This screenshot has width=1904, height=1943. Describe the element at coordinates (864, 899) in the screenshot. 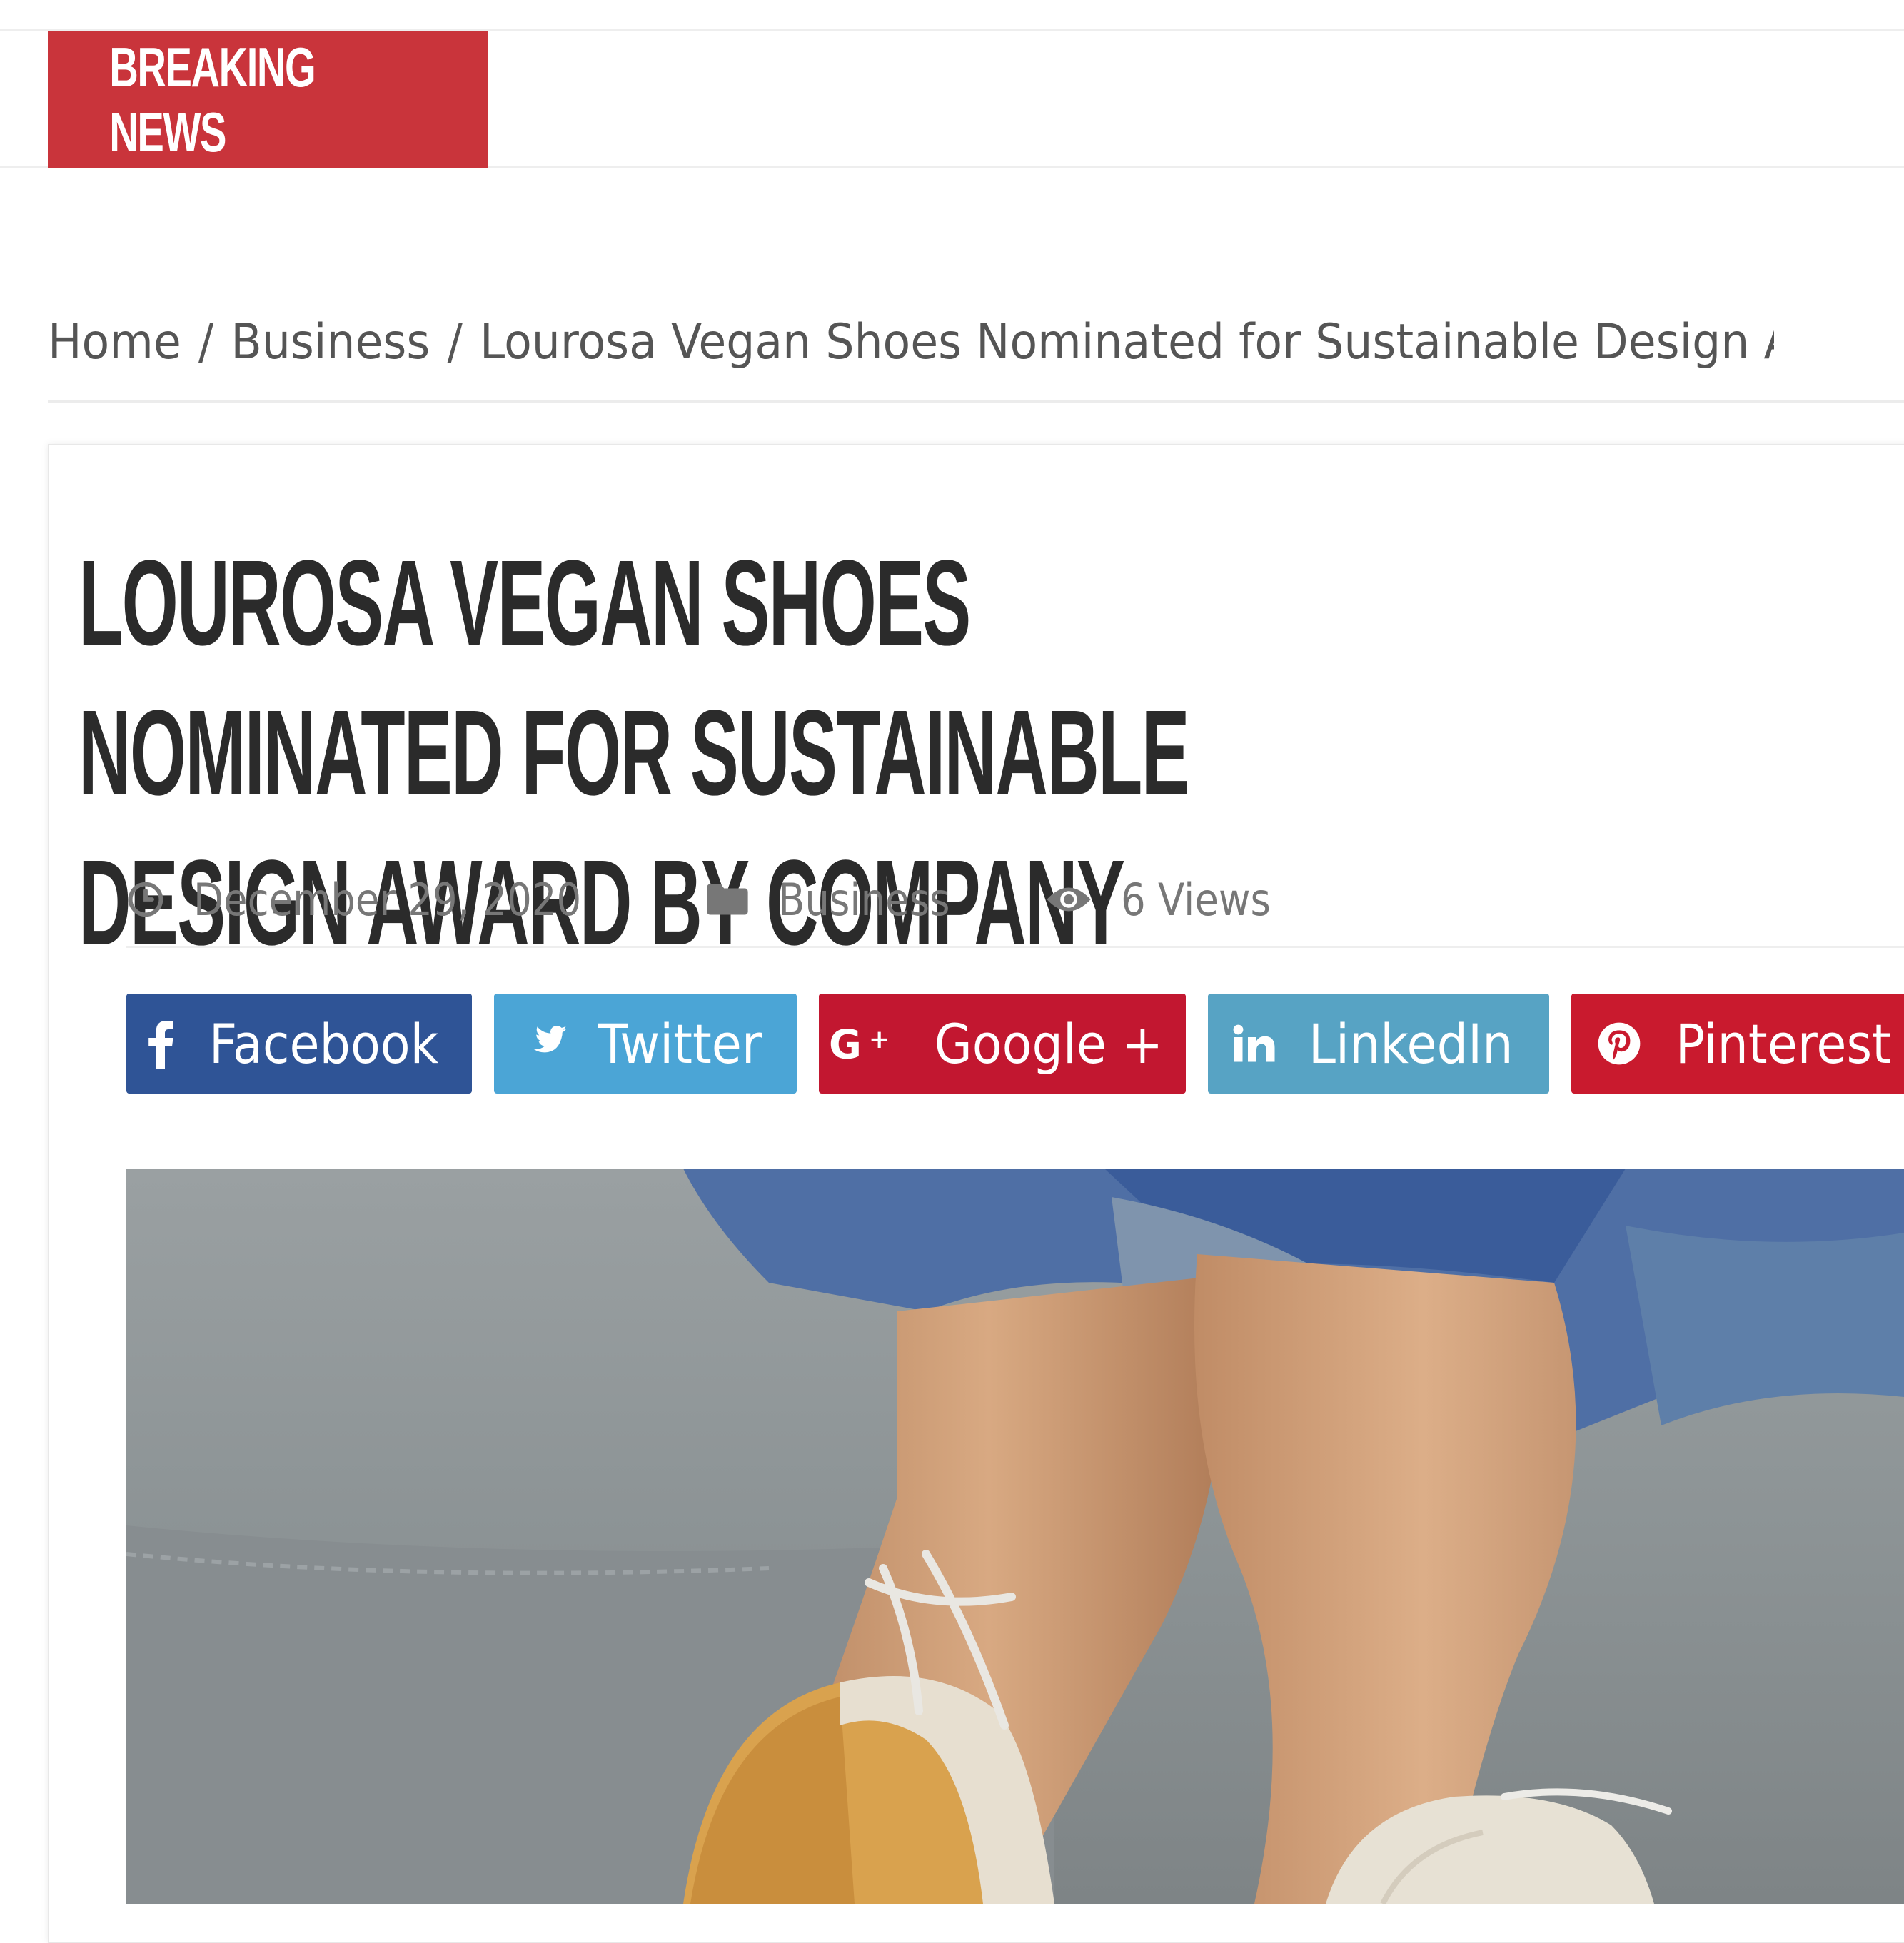

I see `meta-category-text: Business` at that location.